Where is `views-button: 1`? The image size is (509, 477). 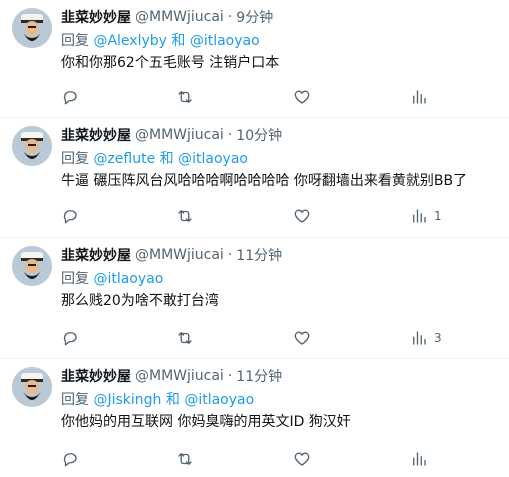
views-button: 1 is located at coordinates (426, 216).